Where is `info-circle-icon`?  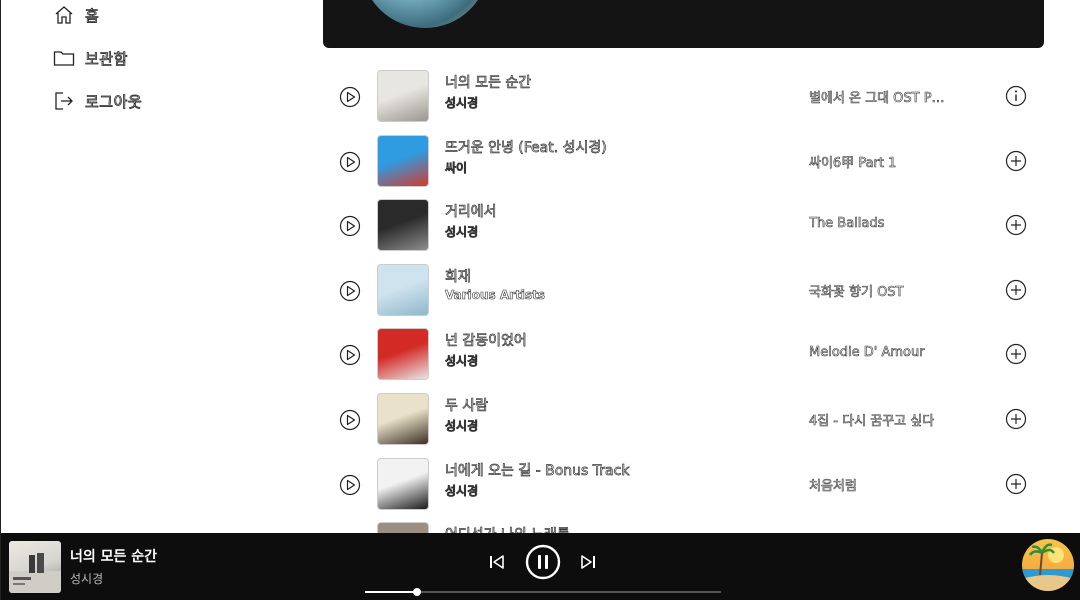 info-circle-icon is located at coordinates (1016, 96).